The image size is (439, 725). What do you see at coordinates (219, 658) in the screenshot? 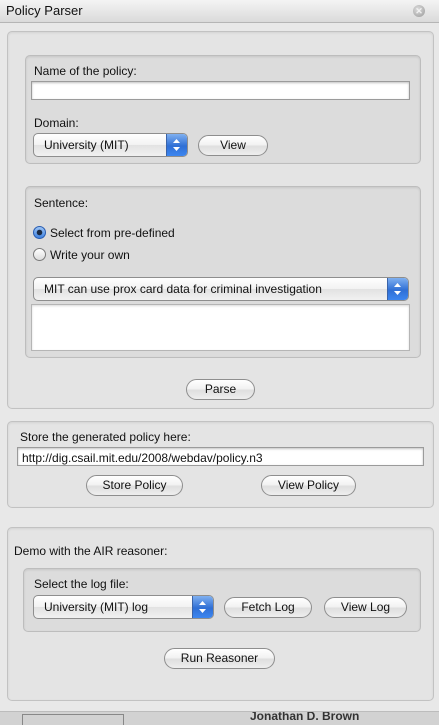
I see `run-reasoner-button: Run Reasoner` at bounding box center [219, 658].